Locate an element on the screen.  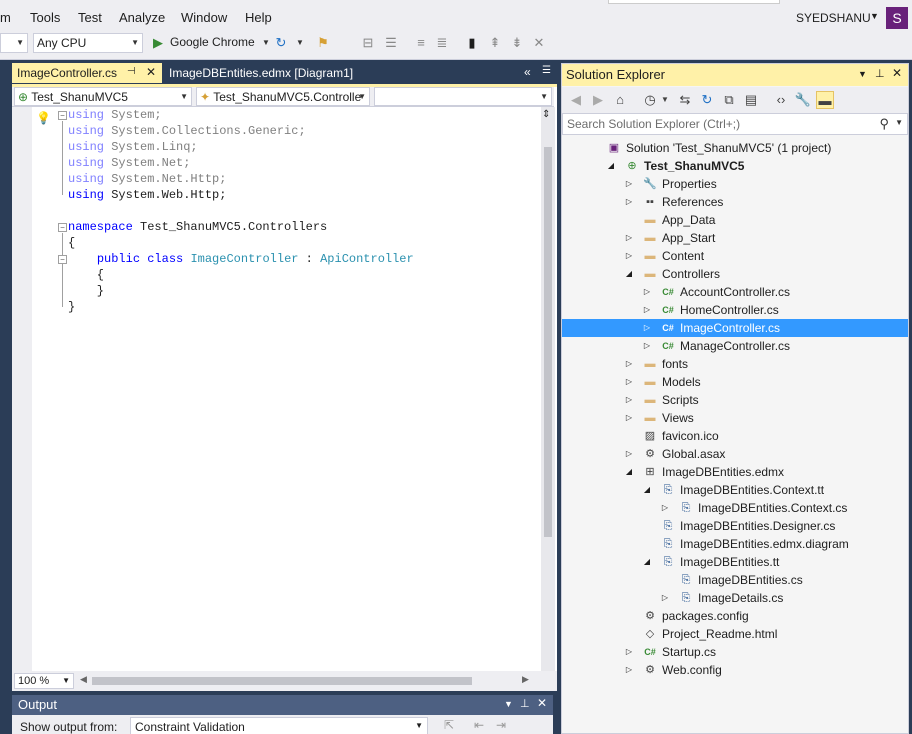
output-source-combo: Constraint Validation ▼ is located at coordinates (279, 725).